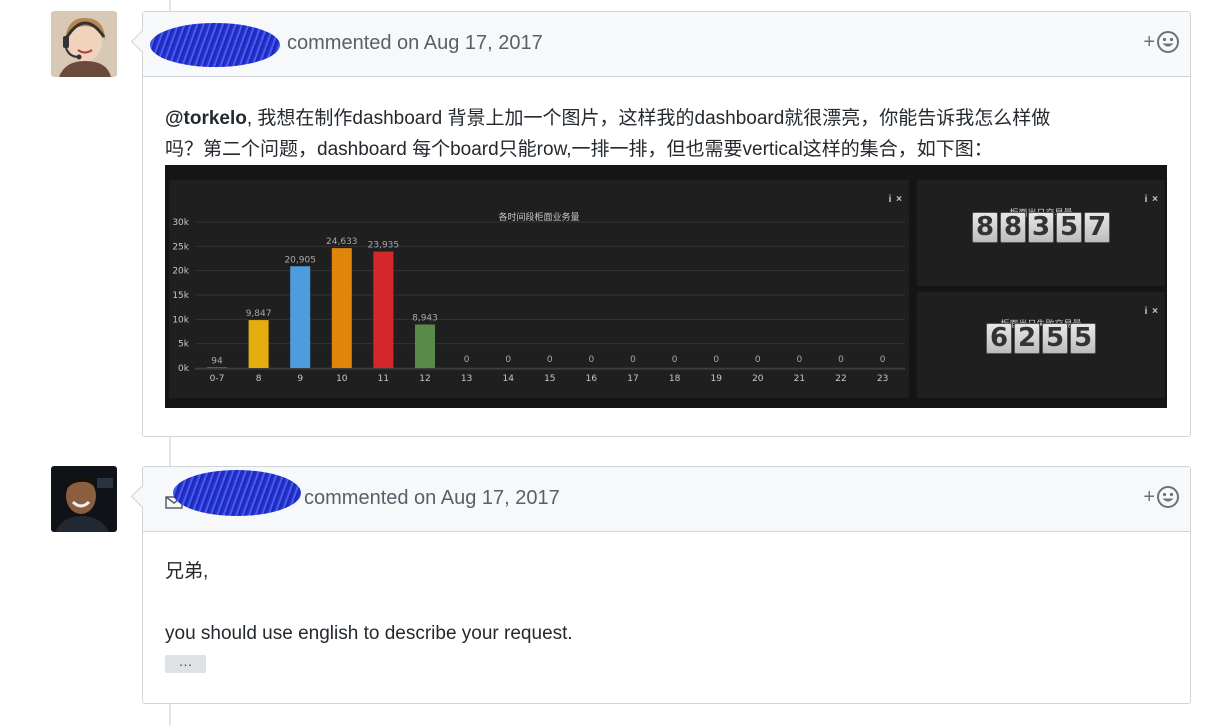 This screenshot has width=1213, height=725. What do you see at coordinates (180, 296) in the screenshot?
I see `y-tick-label: 15k` at bounding box center [180, 296].